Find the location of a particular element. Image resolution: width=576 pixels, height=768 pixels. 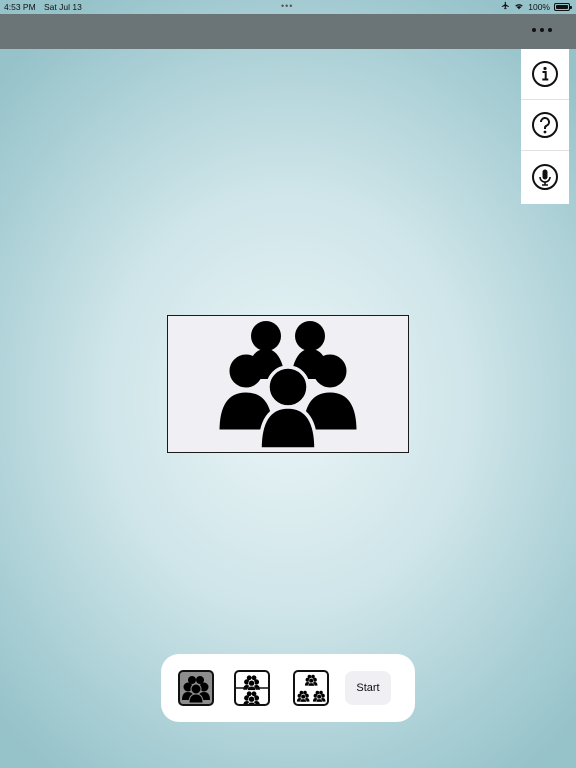

four-groups-icon is located at coordinates (311, 688).